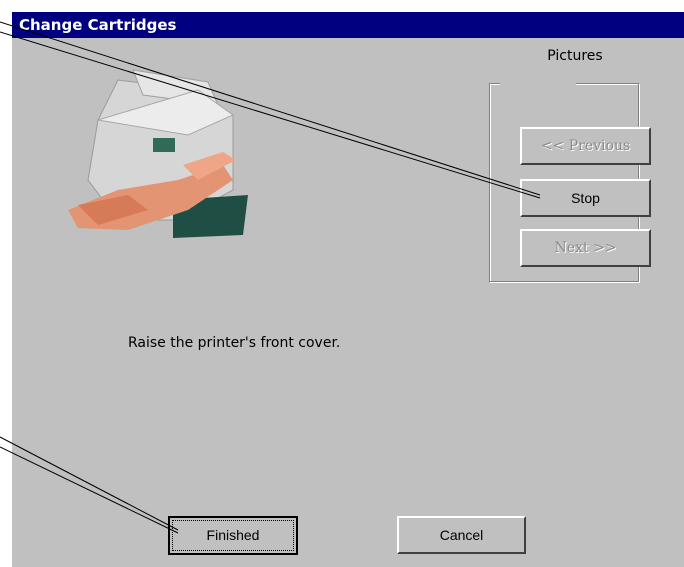  What do you see at coordinates (585, 146) in the screenshot?
I see `previous-button: << Previous` at bounding box center [585, 146].